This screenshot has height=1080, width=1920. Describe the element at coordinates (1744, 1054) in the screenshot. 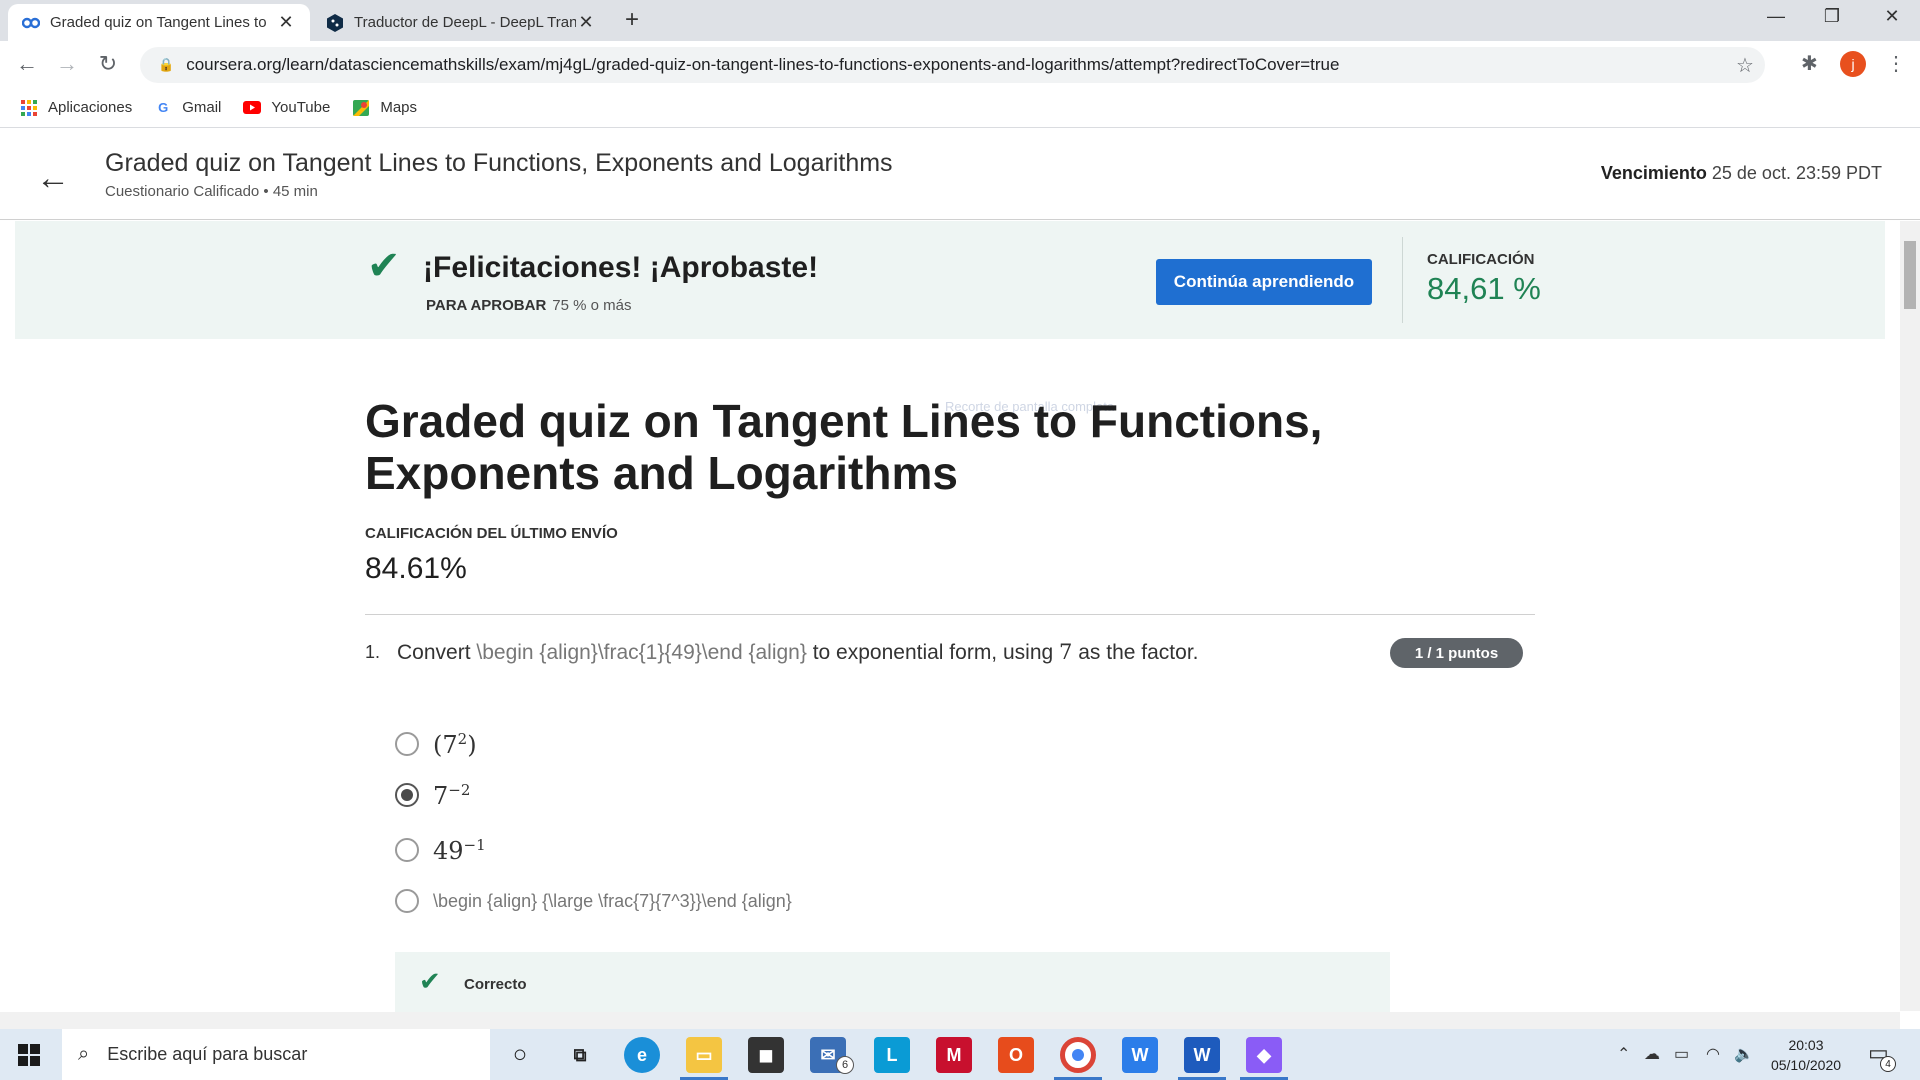

I see `volume-icon: 🔈` at that location.